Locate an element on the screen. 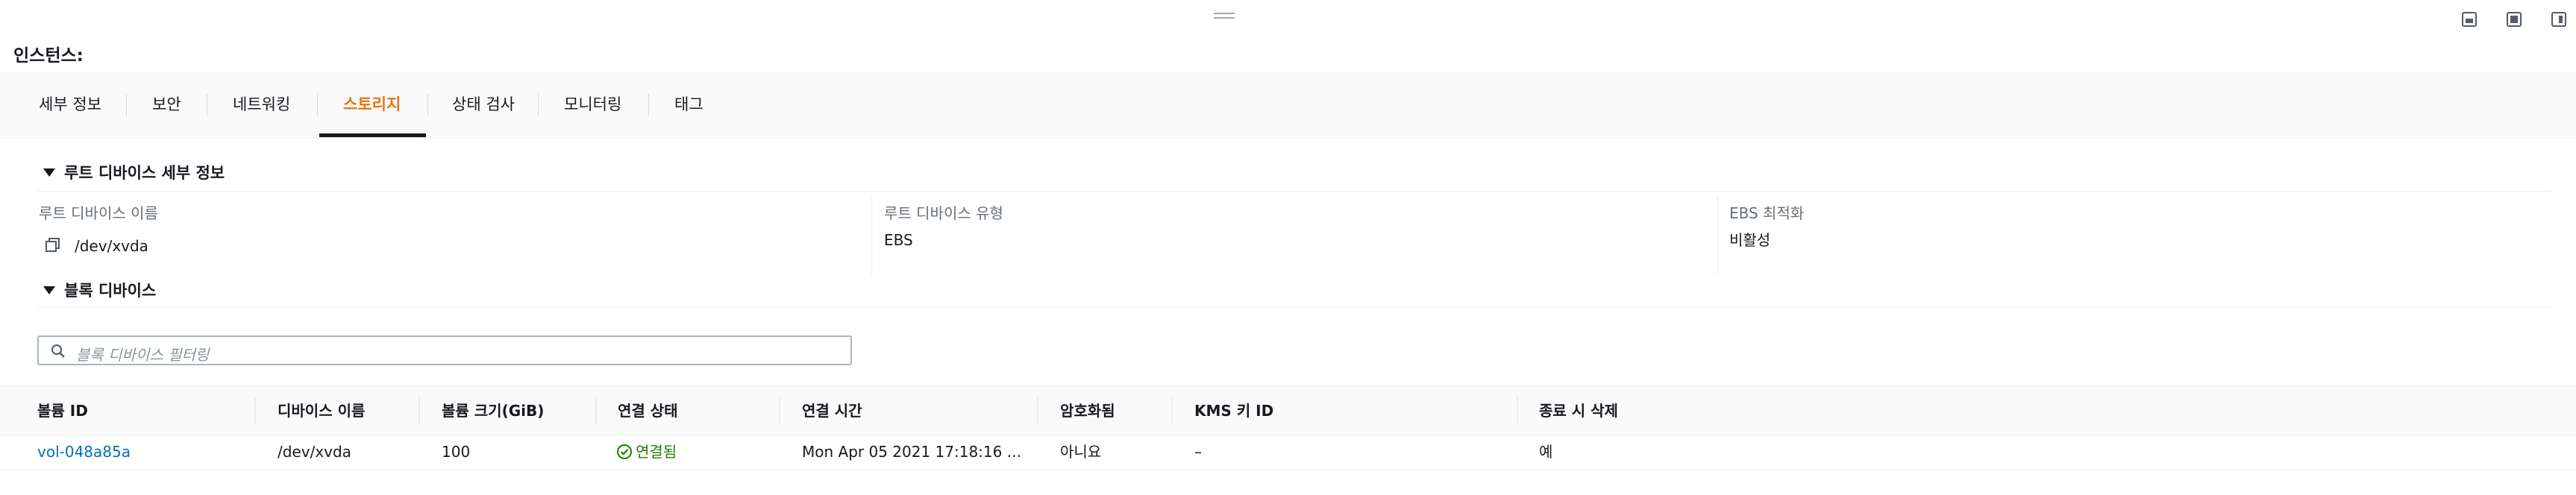 This screenshot has width=2576, height=495. col-delete-on-termination: 종료 시 삭제 is located at coordinates (1579, 411).